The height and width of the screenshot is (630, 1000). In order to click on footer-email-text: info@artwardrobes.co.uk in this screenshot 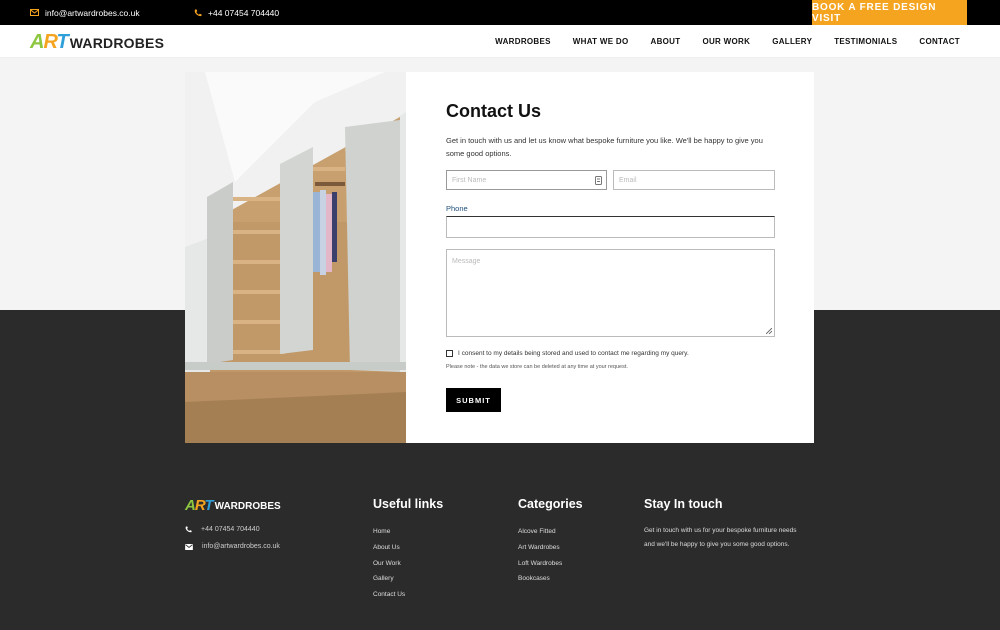, I will do `click(241, 546)`.